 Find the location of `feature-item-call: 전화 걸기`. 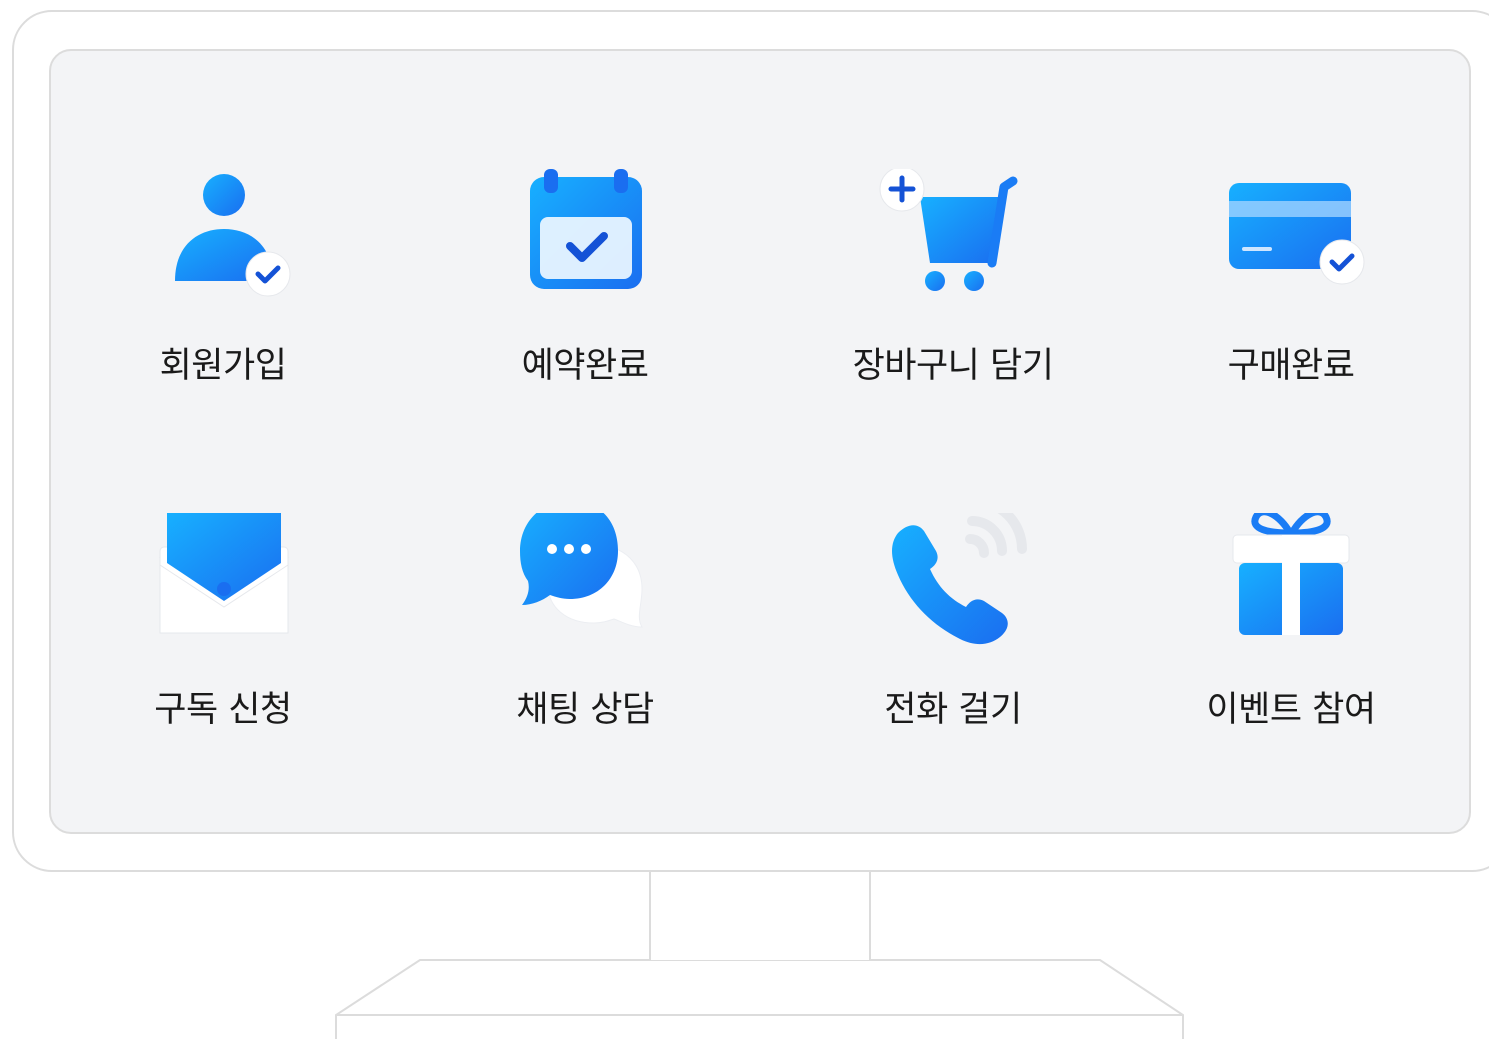

feature-item-call: 전화 걸기 is located at coordinates (953, 643).